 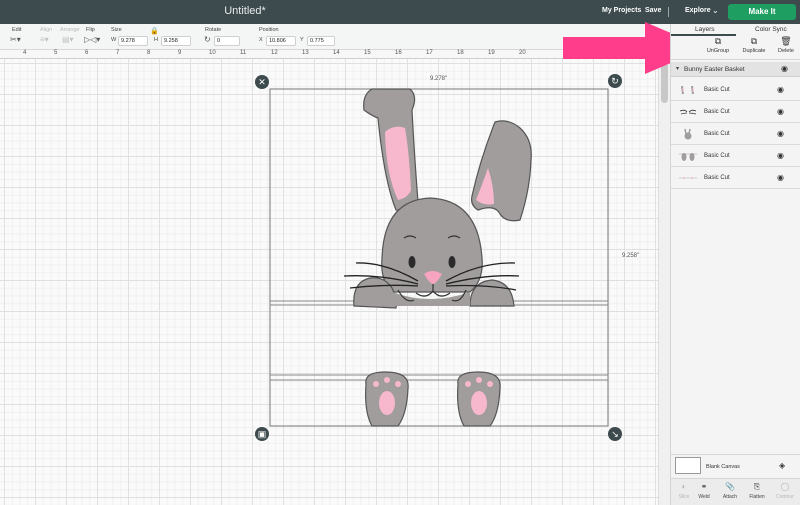 What do you see at coordinates (786, 41) in the screenshot?
I see `trash-icon: 🗑` at bounding box center [786, 41].